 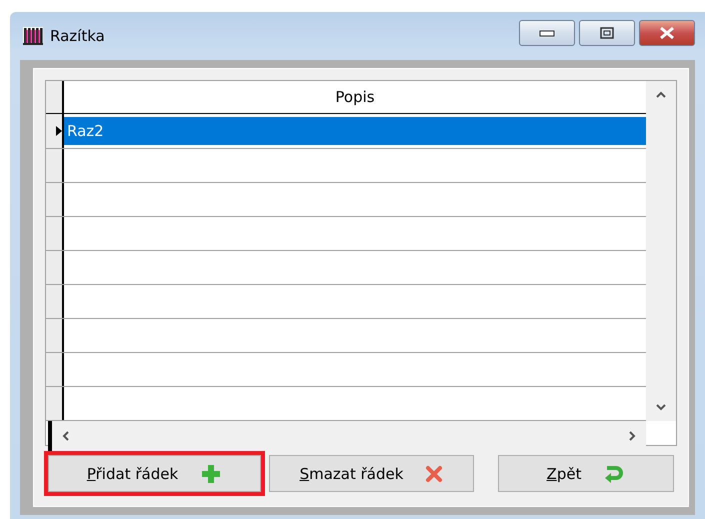 I want to click on action-button: Zpět, so click(x=586, y=473).